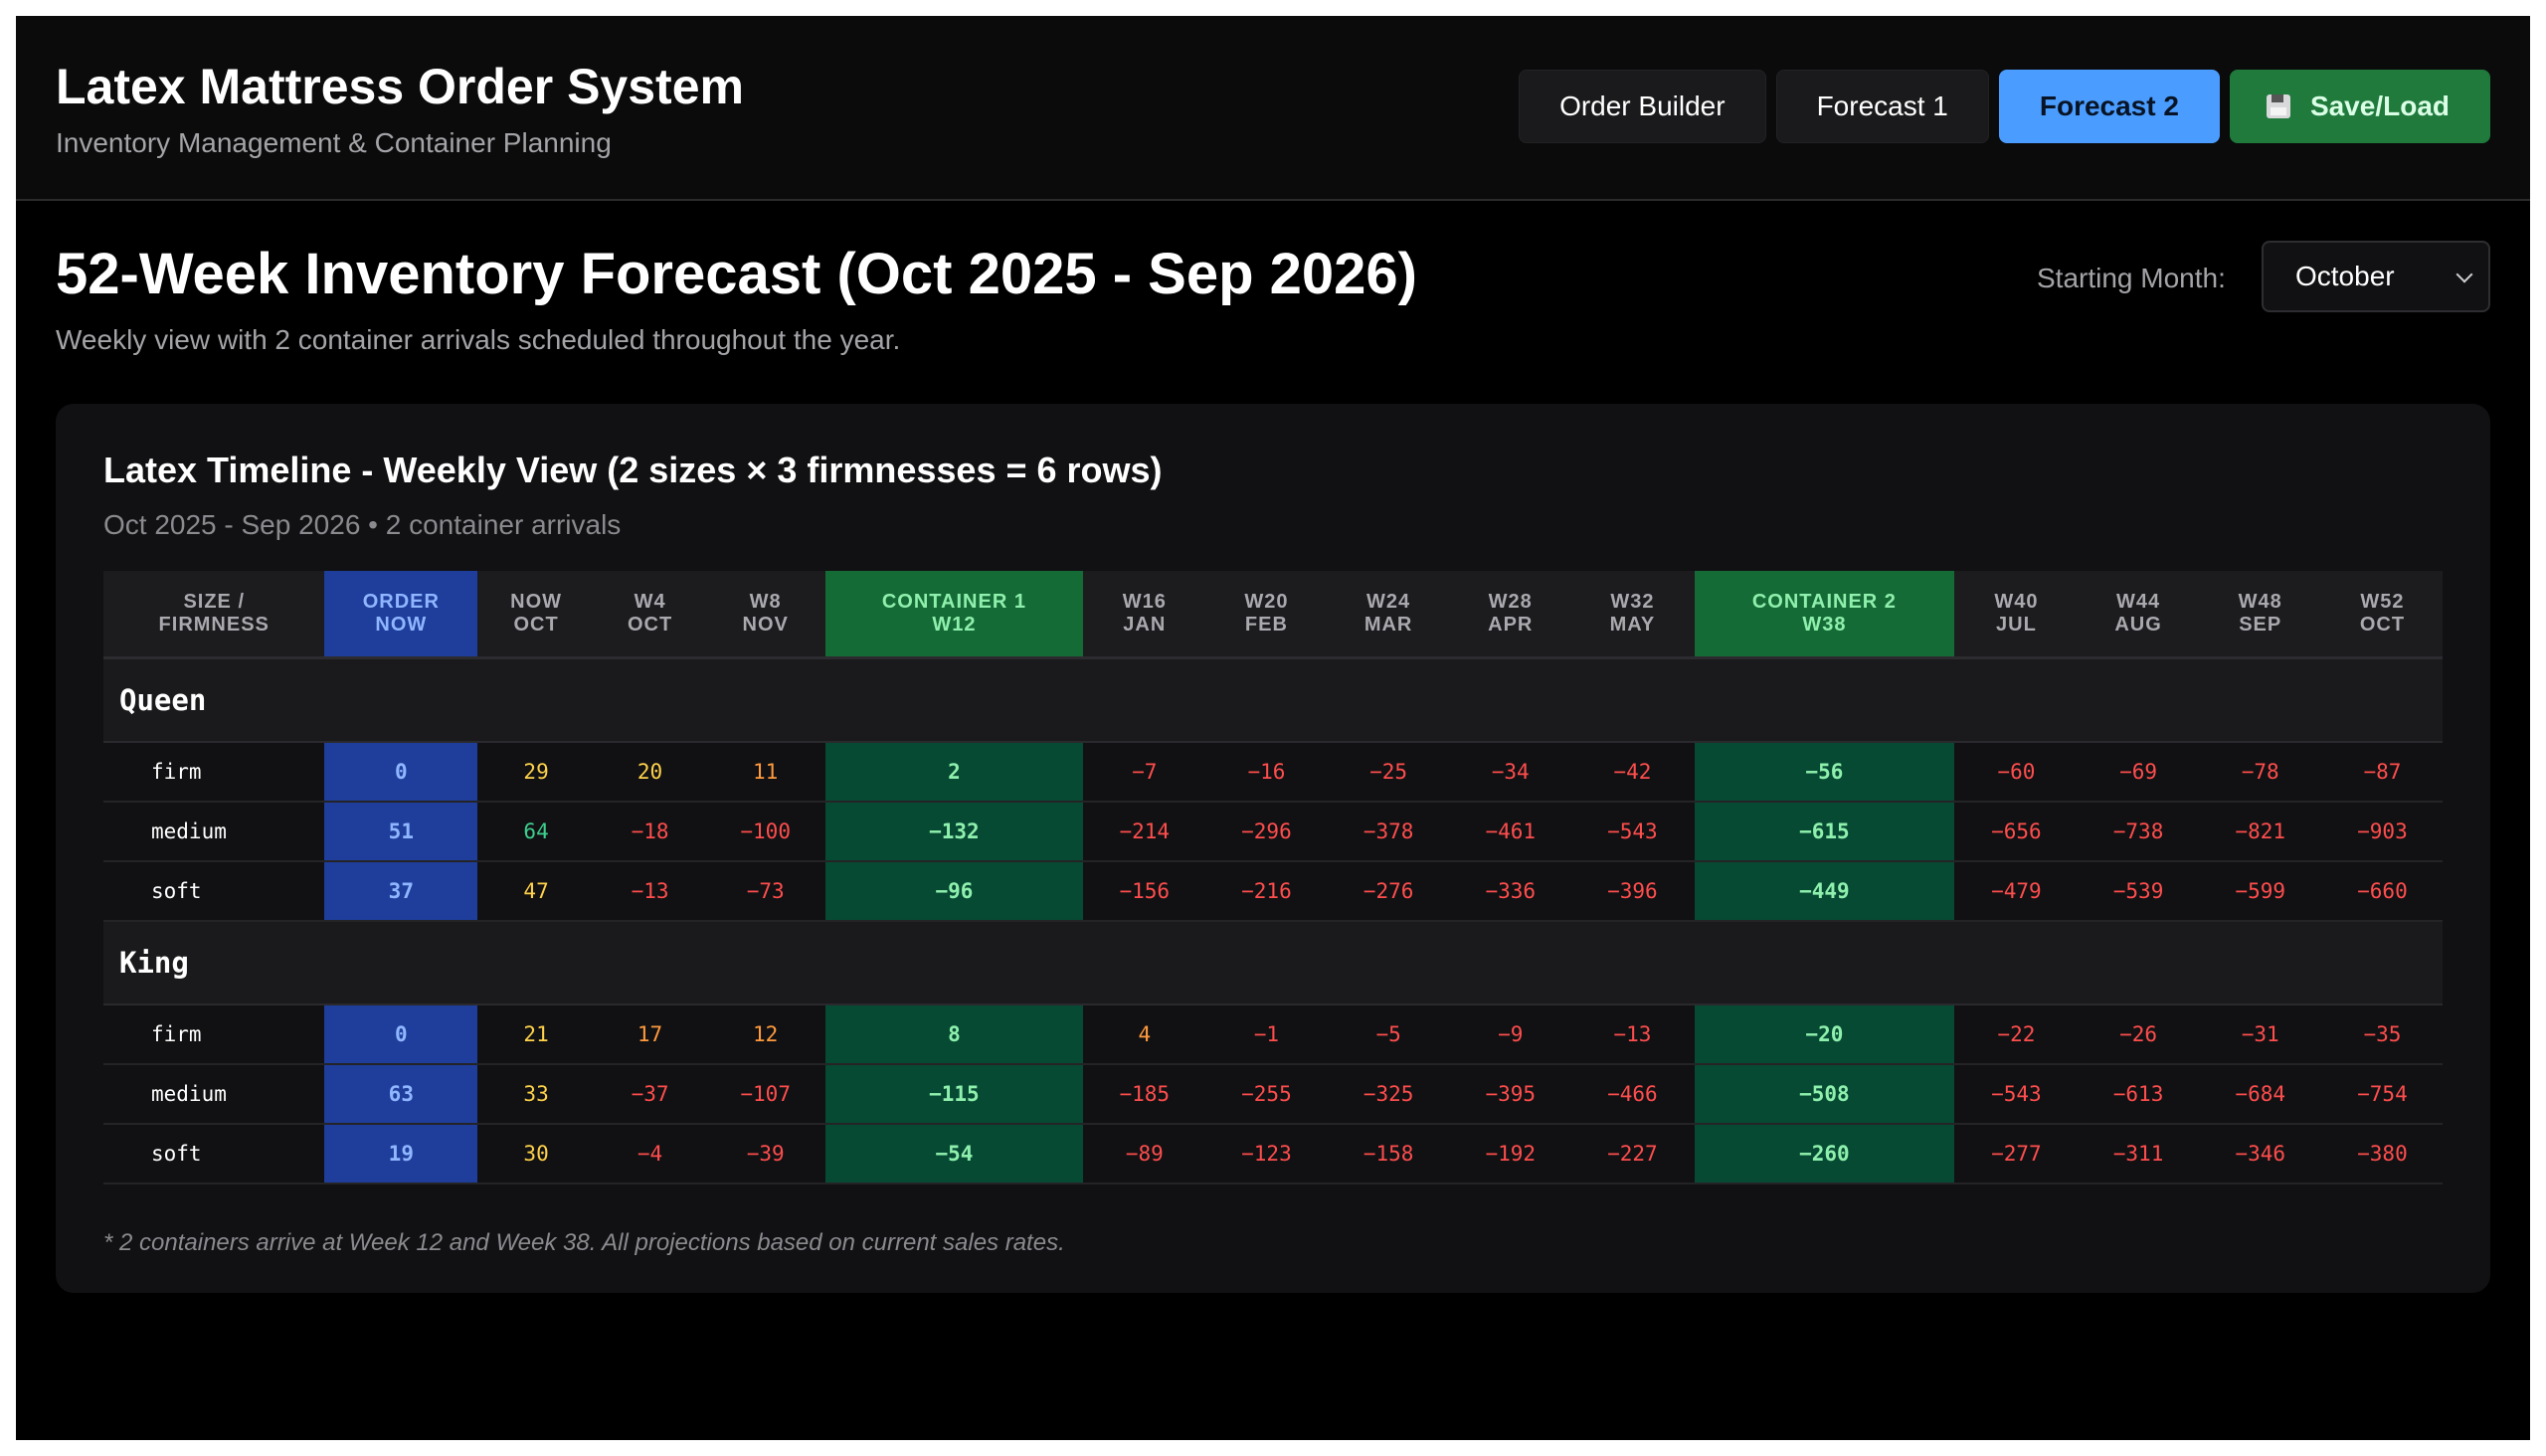 This screenshot has height=1456, width=2546. Describe the element at coordinates (650, 1034) in the screenshot. I see `forecast-cell: 17` at that location.